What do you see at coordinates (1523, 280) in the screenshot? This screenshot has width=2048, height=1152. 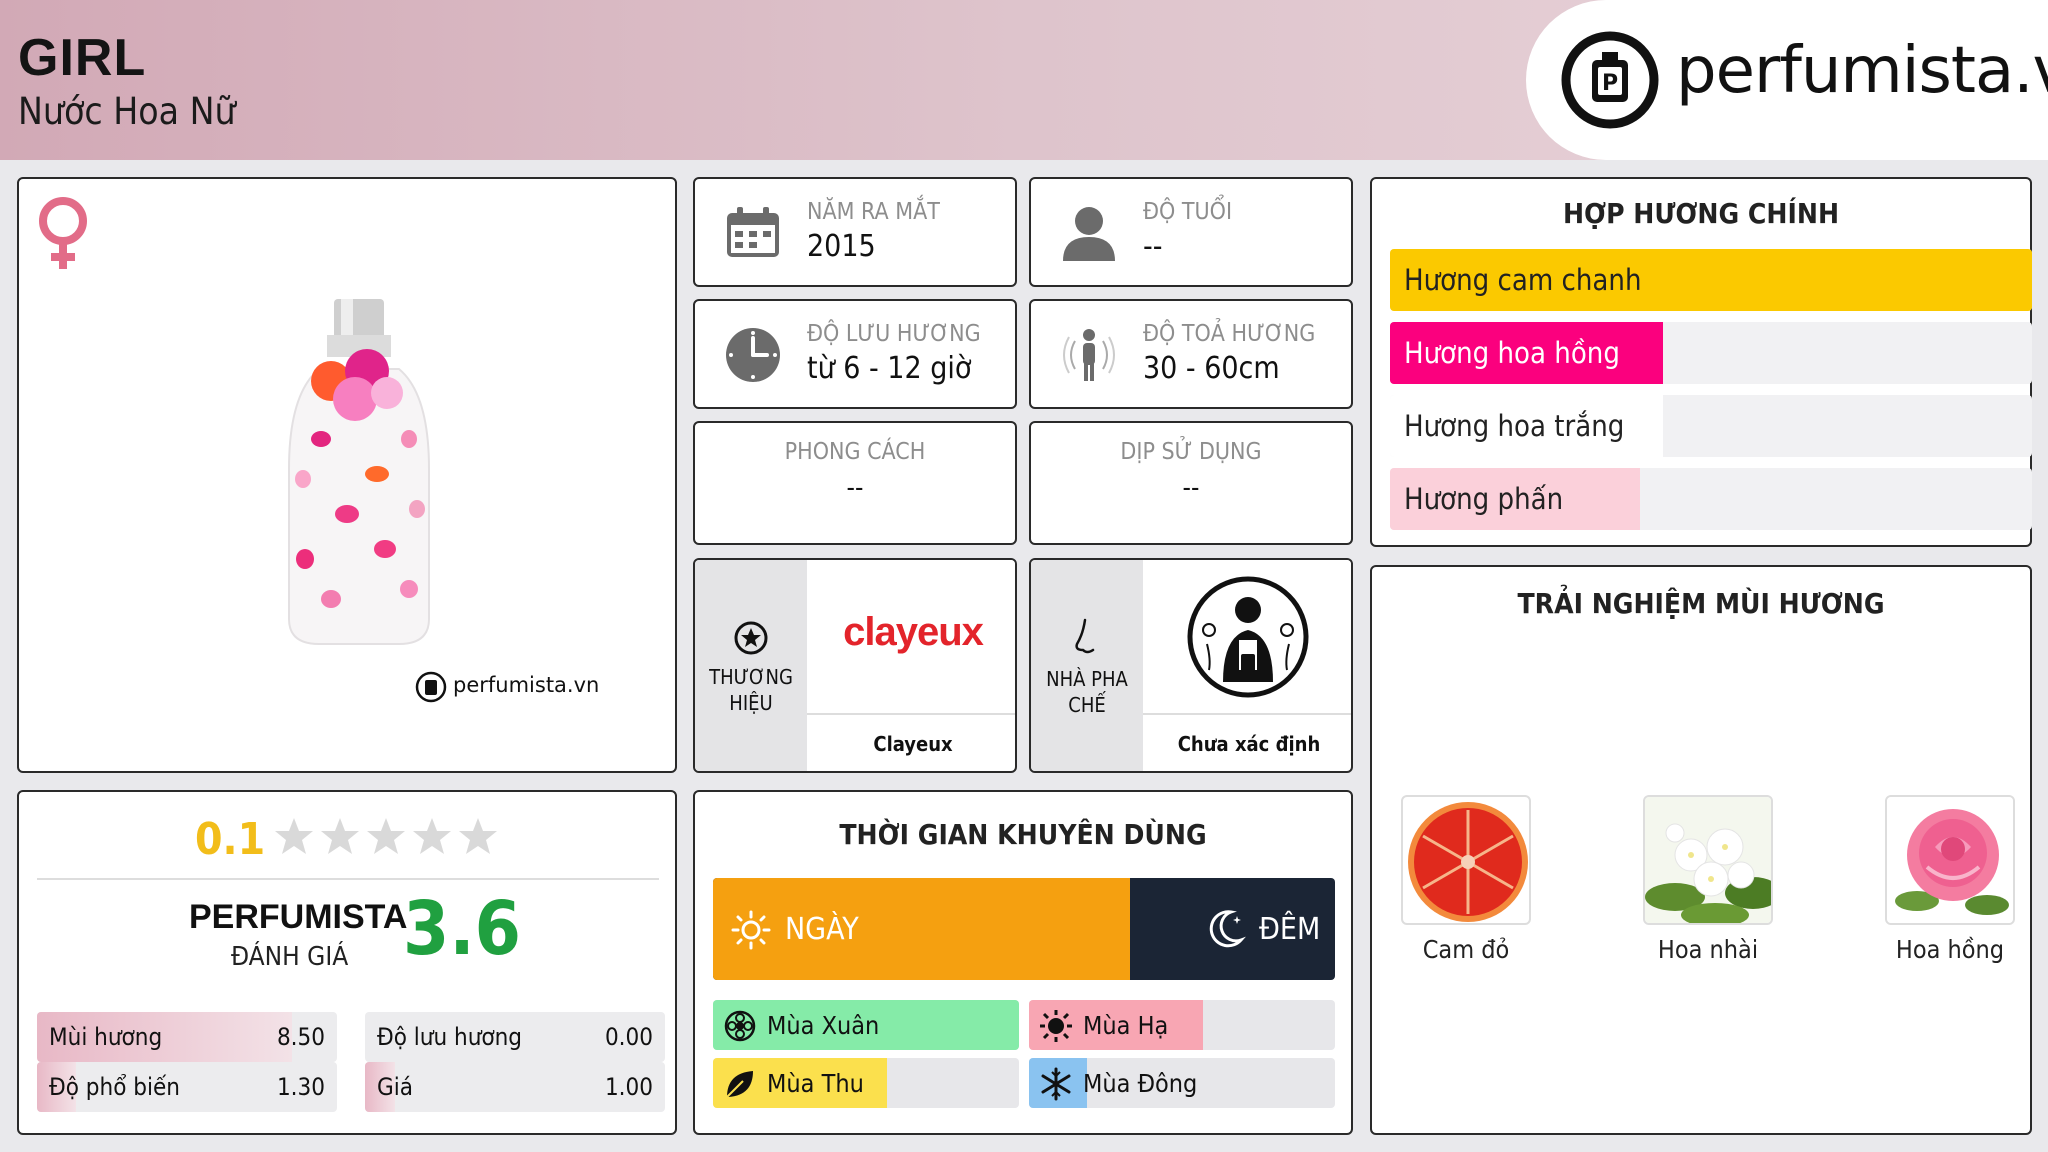 I see `accord-name: Hương cam chanh` at bounding box center [1523, 280].